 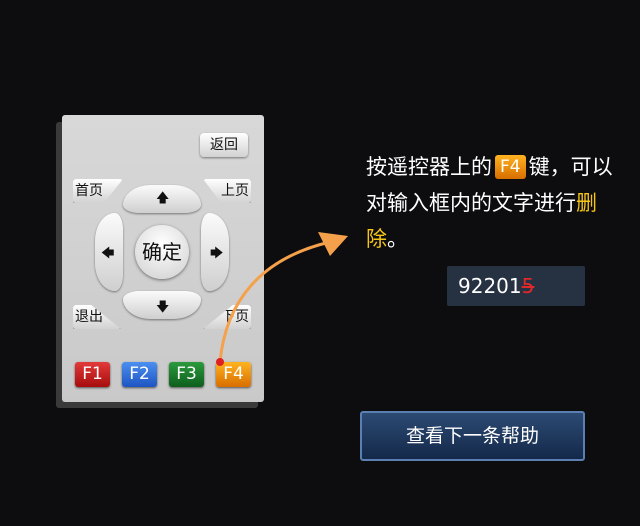 What do you see at coordinates (220, 362) in the screenshot?
I see `pointer-origin-dot` at bounding box center [220, 362].